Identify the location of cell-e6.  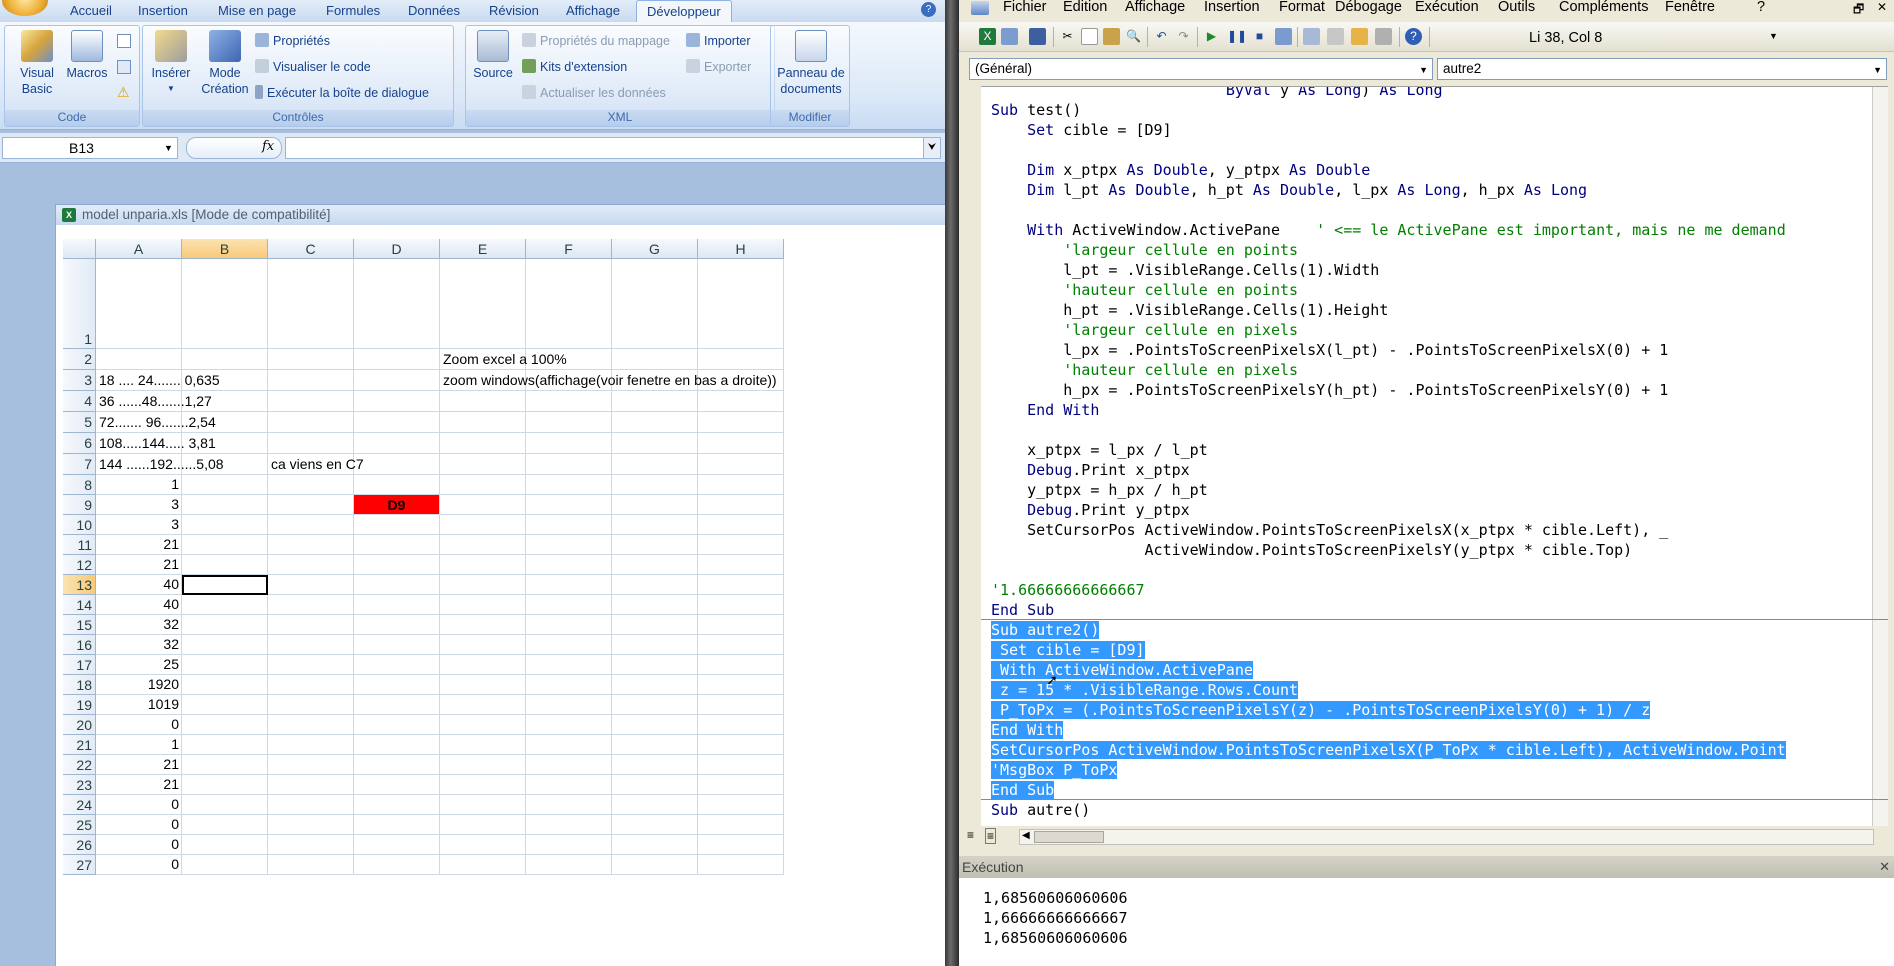
(483, 443).